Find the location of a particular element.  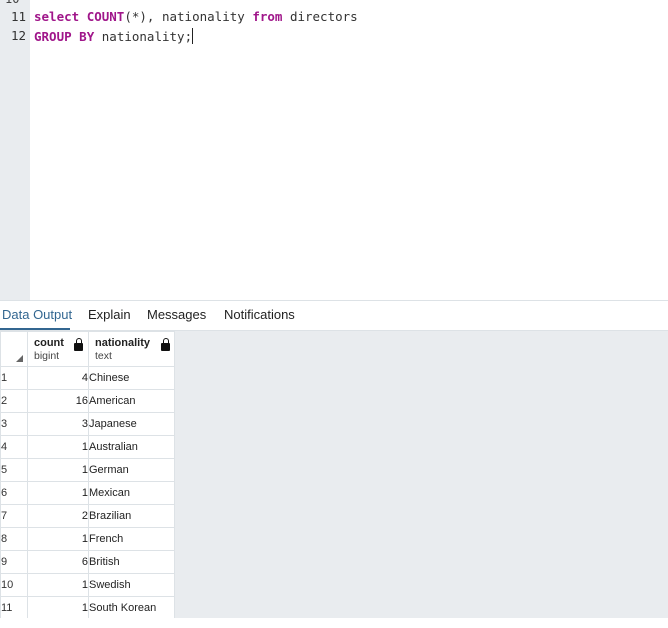

row-number: 9 is located at coordinates (14, 562).